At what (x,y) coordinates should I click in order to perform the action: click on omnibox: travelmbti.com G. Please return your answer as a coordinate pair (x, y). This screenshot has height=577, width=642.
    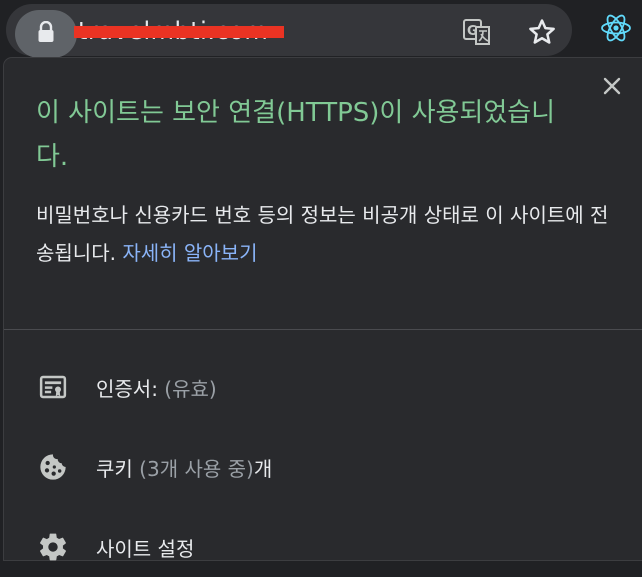
    Looking at the image, I should click on (289, 31).